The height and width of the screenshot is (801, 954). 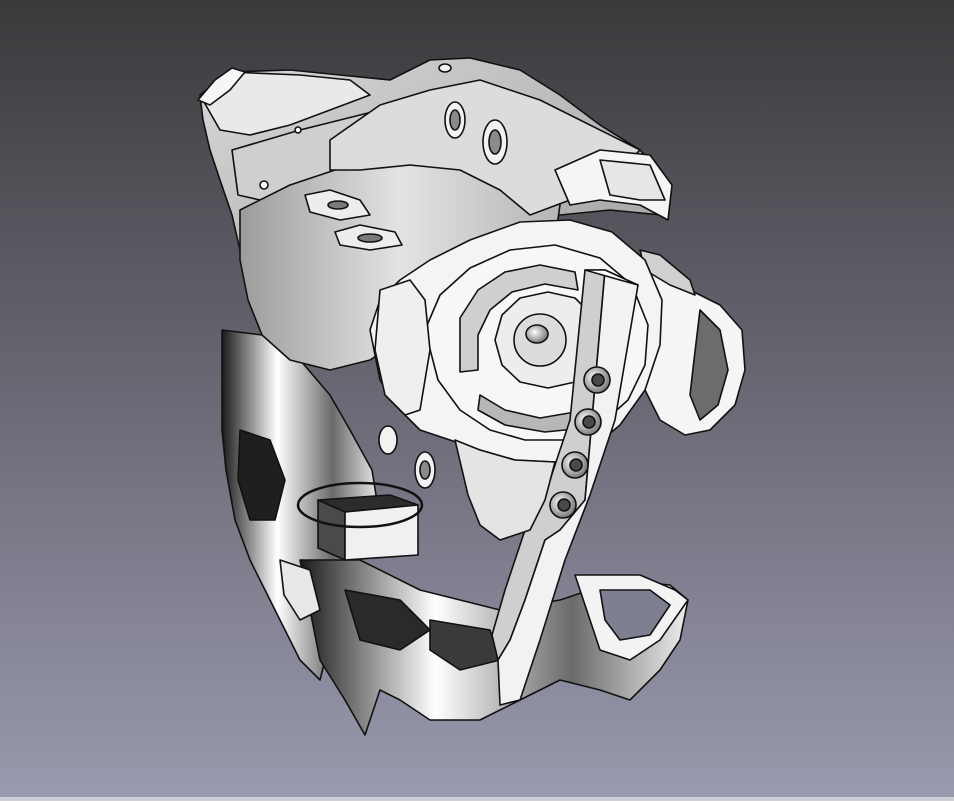 I want to click on bar-hole-3-inner, so click(x=576, y=465).